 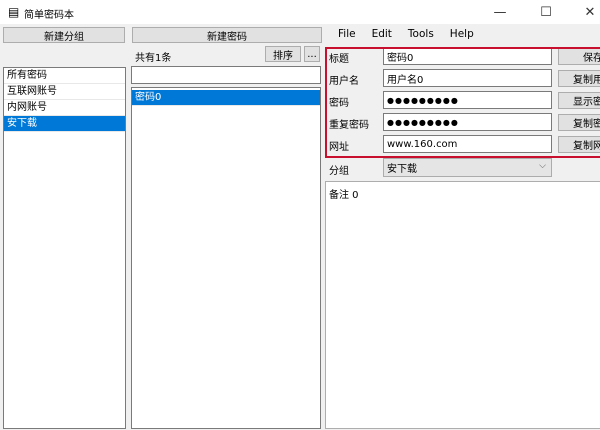 I want to click on group-item-intranet: 内网账号, so click(x=64, y=108).